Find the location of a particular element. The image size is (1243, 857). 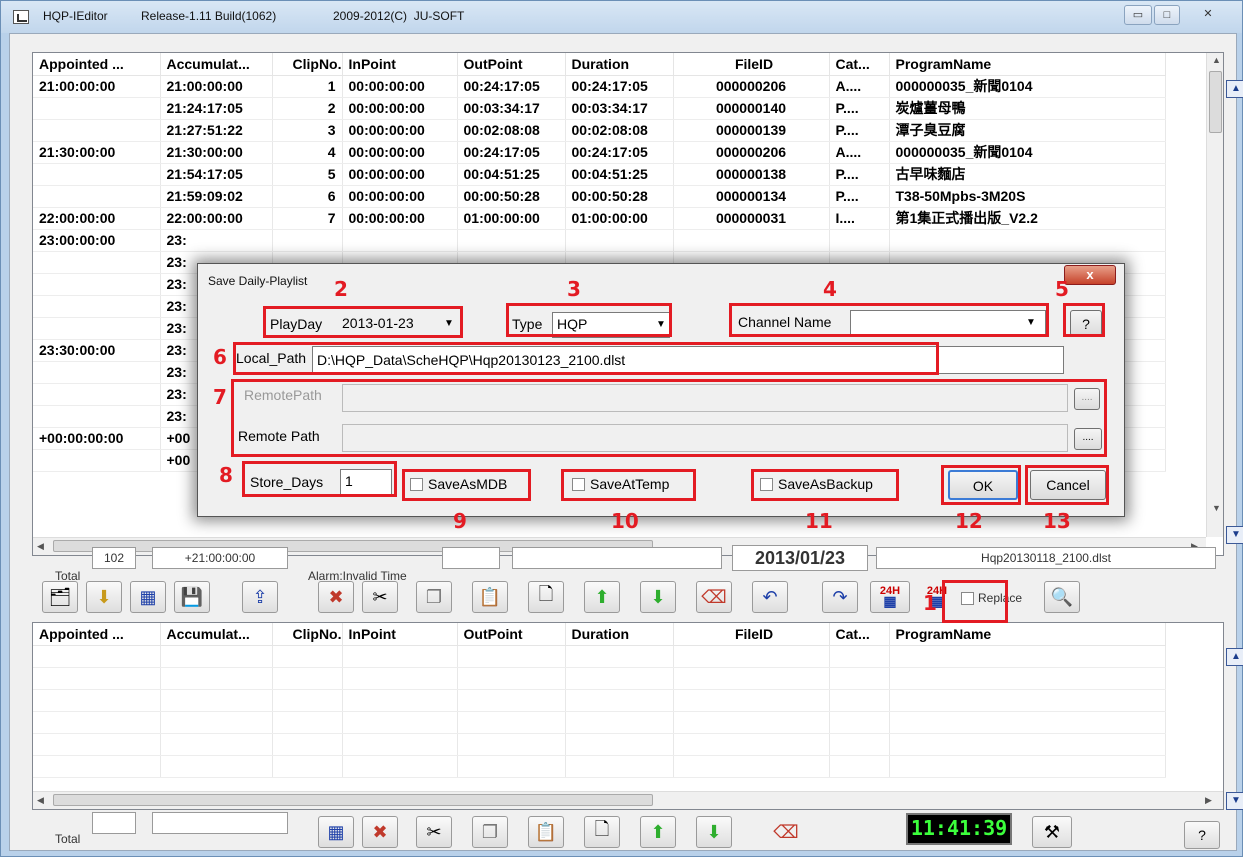

lower-move-up-button: ⬆ is located at coordinates (658, 832).